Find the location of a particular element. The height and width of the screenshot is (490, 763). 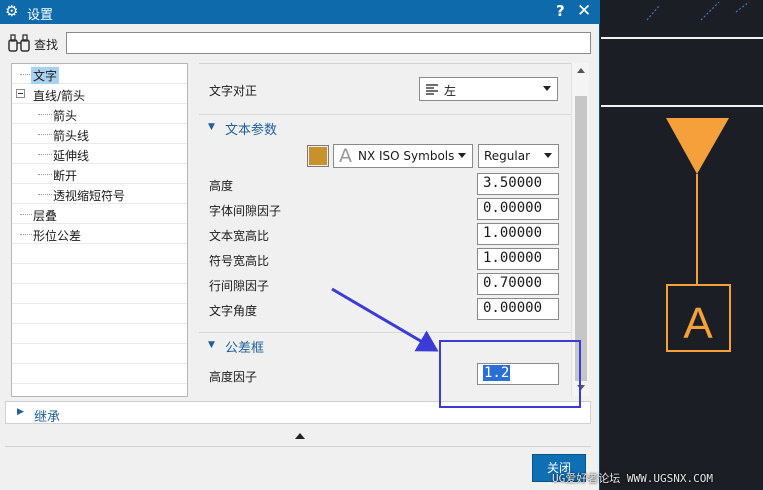

watermark: UG爱好者论坛 WWW.UGSNX.COM is located at coordinates (632, 478).